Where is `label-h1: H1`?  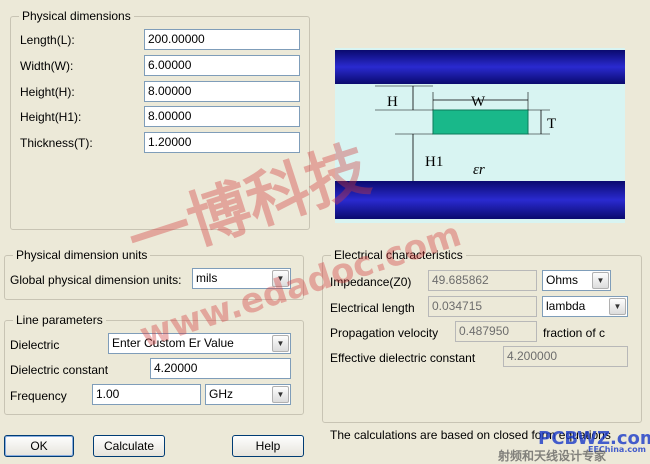 label-h1: H1 is located at coordinates (434, 162).